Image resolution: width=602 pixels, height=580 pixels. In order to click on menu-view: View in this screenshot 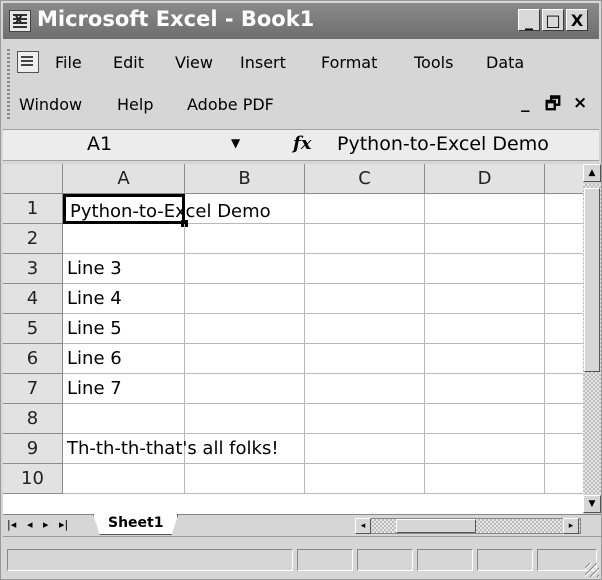, I will do `click(194, 62)`.